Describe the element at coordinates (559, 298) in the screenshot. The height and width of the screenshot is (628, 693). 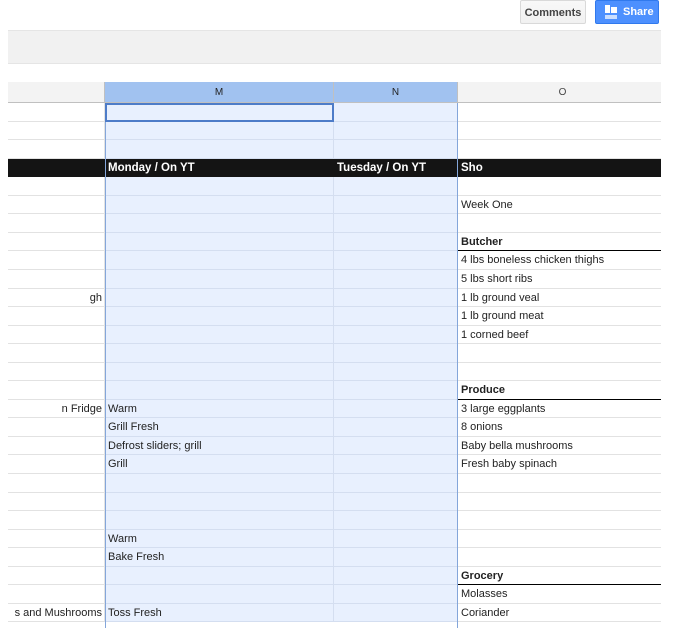
I see `cell-o: 1 lb ground veal` at that location.